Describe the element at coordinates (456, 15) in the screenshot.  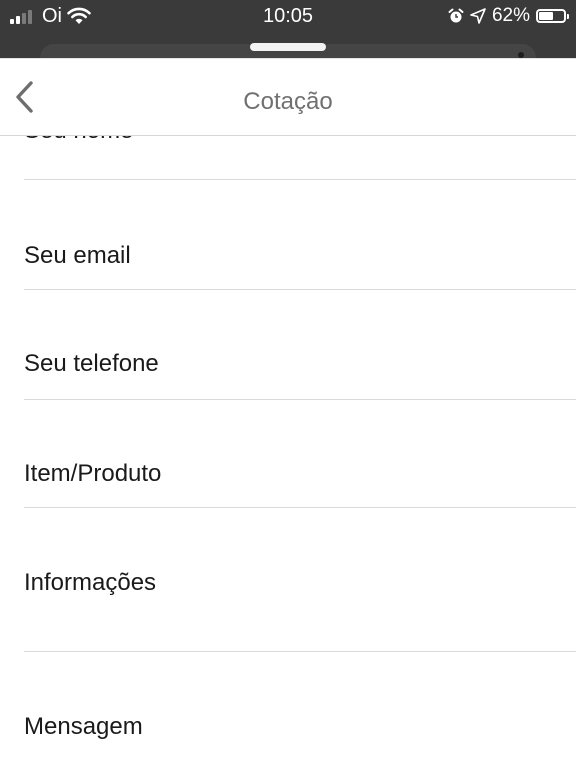
I see `alarm-icon` at that location.